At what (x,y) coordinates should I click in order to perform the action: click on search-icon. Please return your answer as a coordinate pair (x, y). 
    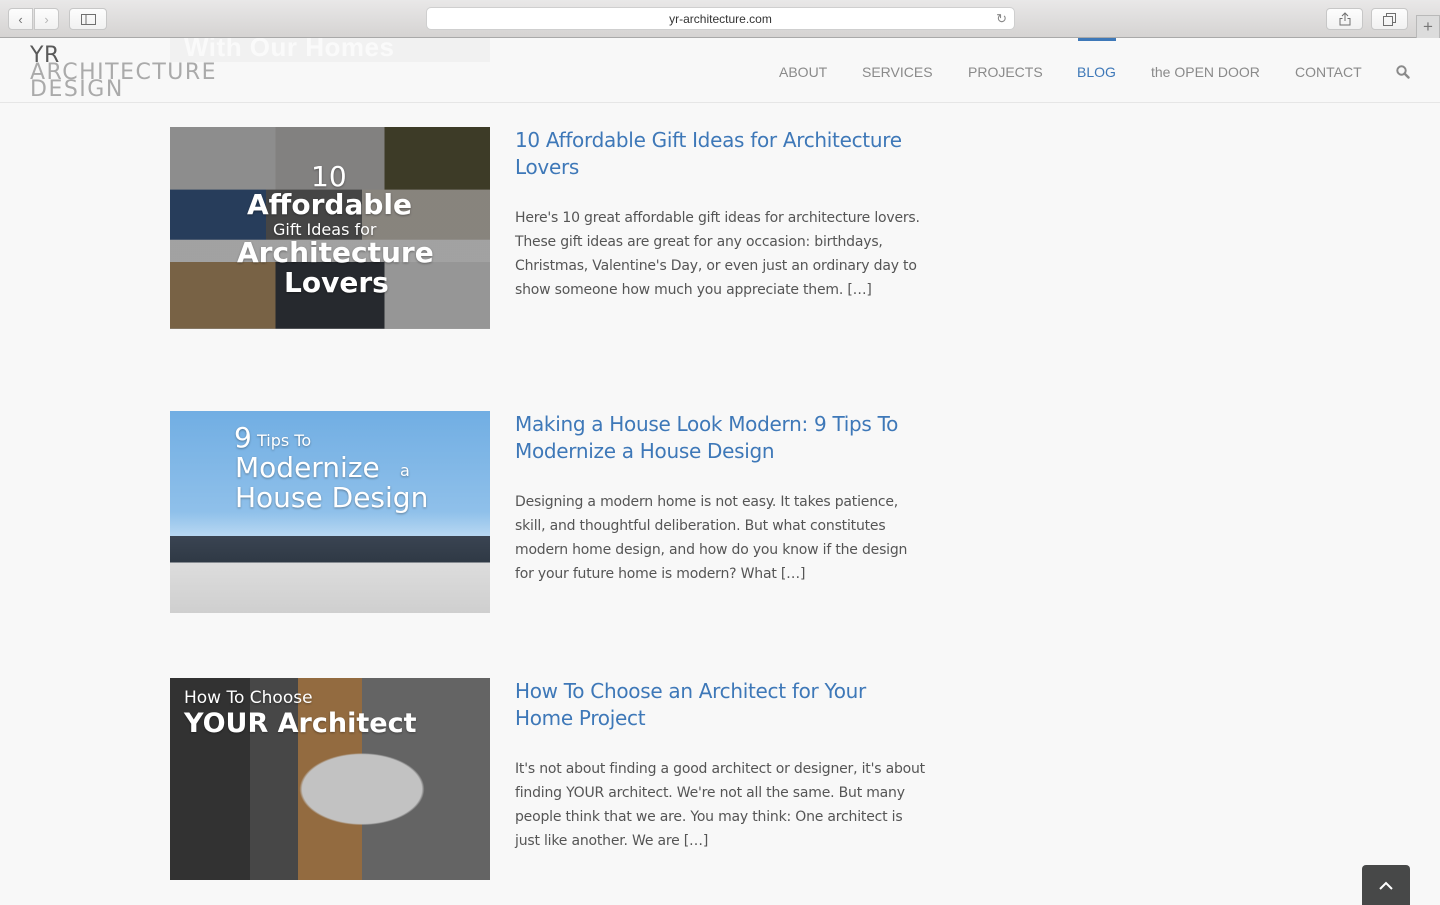
    Looking at the image, I should click on (1403, 72).